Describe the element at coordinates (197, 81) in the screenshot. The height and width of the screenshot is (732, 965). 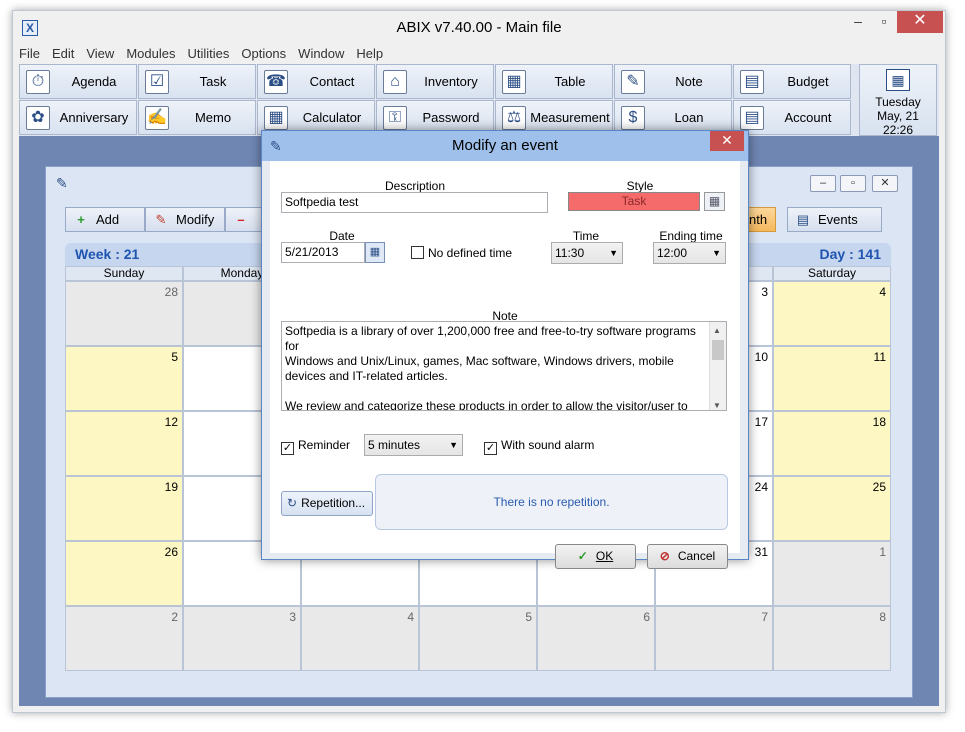
I see `task-button: ☑ Task` at that location.